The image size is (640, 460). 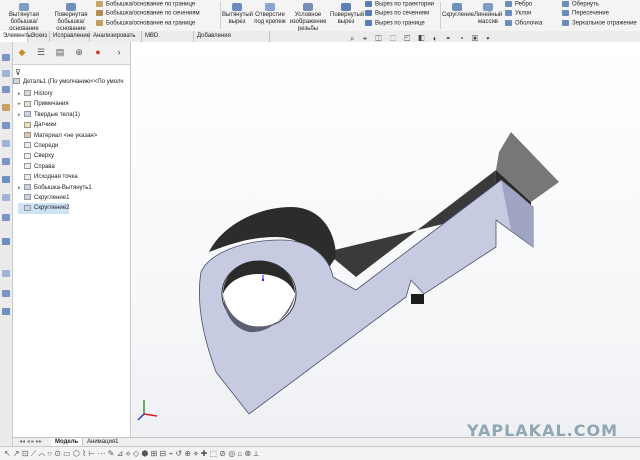 I want to click on filter-icon: ⊽, so click(x=18, y=72).